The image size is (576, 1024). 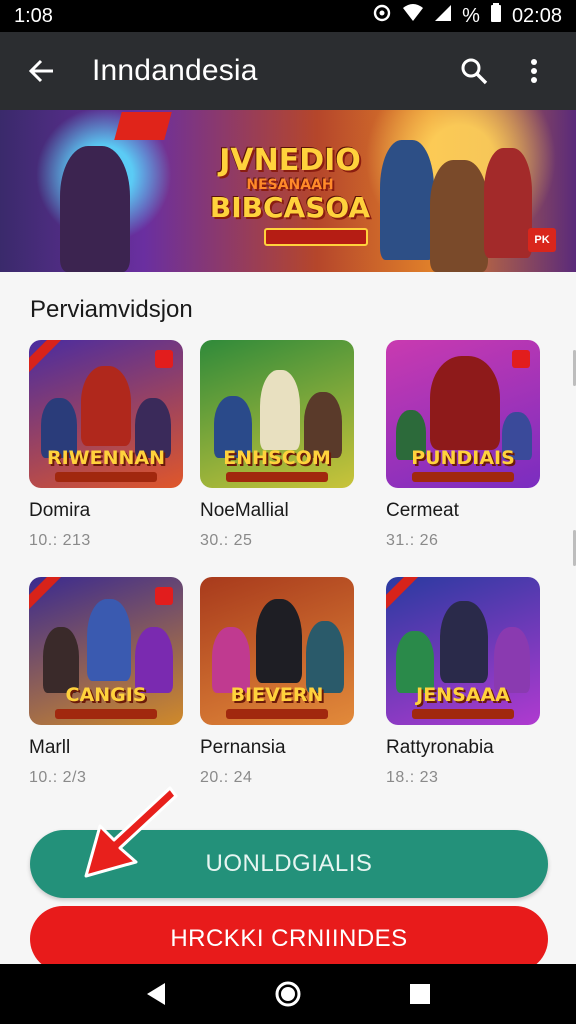 What do you see at coordinates (534, 71) in the screenshot?
I see `more-vert-icon` at bounding box center [534, 71].